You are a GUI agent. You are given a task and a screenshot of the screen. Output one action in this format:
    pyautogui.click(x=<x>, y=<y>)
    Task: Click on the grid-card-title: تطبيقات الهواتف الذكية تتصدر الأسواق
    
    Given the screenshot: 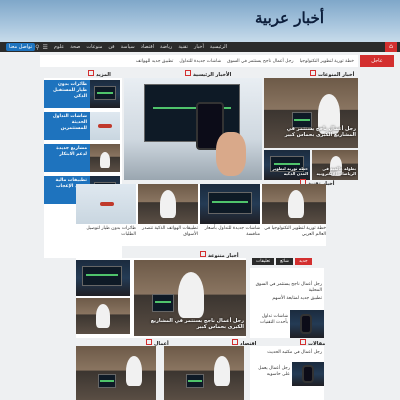 What is the action you would take?
    pyautogui.click(x=168, y=232)
    